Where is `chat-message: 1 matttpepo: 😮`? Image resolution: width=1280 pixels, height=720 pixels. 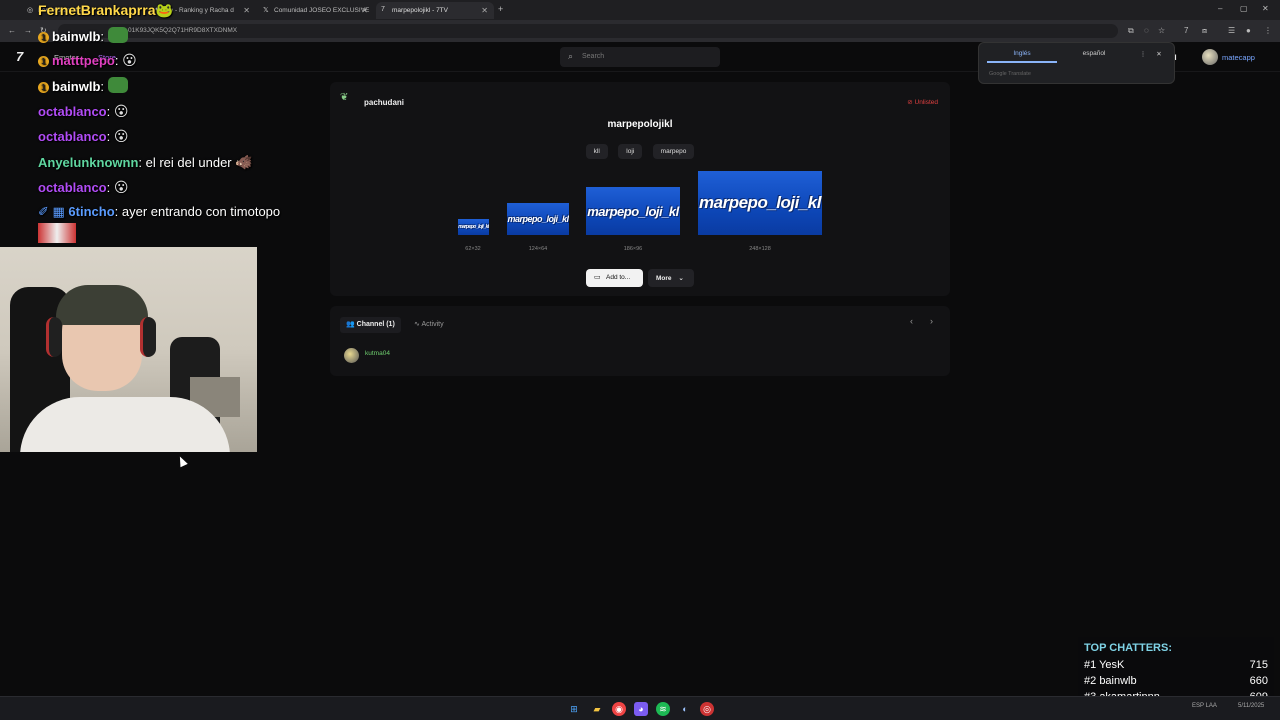
chat-message: 1 matttpepo: 😮 is located at coordinates (87, 60).